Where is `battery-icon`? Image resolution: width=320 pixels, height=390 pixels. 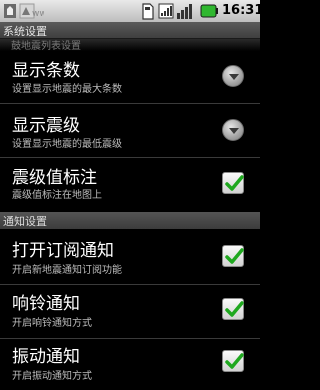
battery-icon is located at coordinates (209, 11).